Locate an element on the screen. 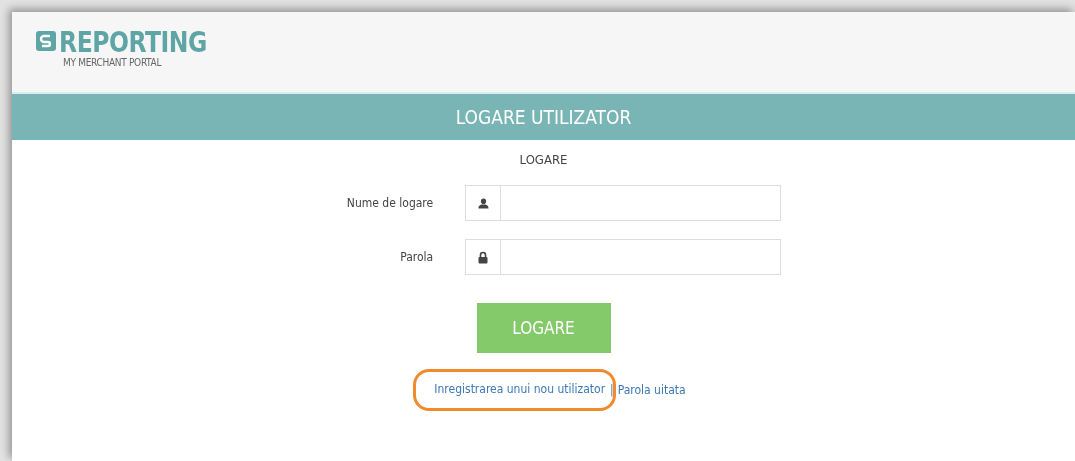 The image size is (1075, 461). register-link: Inregistrarea unui nou utilizator is located at coordinates (520, 389).